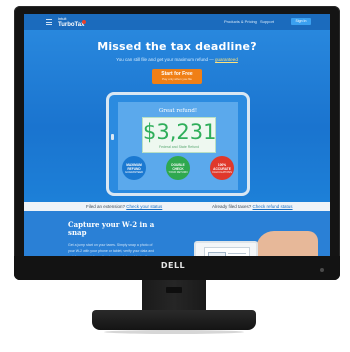 This screenshot has height=352, width=350. I want to click on refund-title: Great refund!, so click(178, 111).